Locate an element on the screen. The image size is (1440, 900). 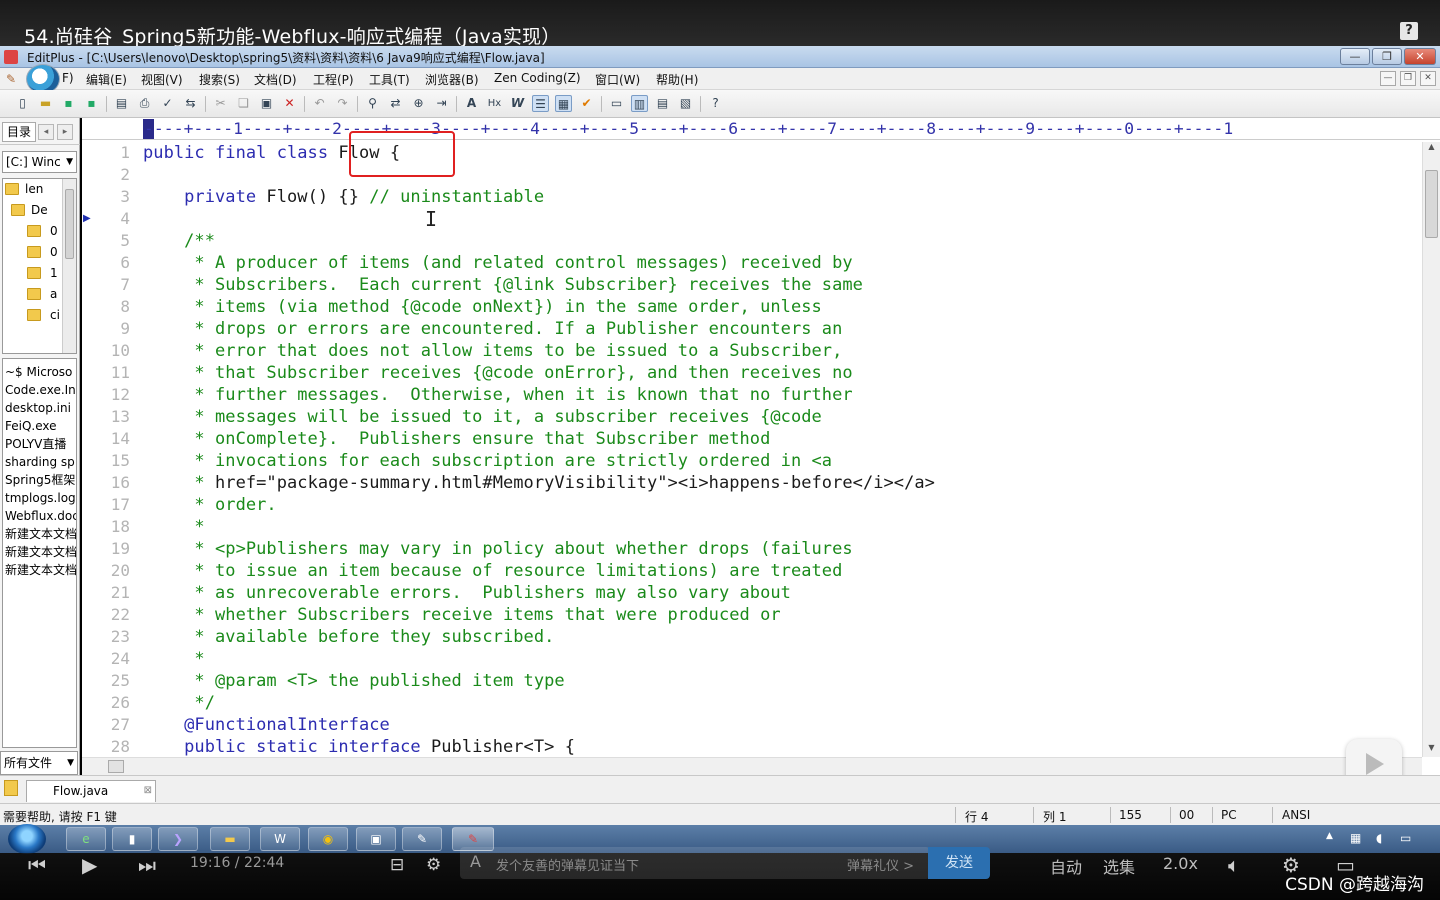
file-item: Webflux.doc is located at coordinates (40, 516).